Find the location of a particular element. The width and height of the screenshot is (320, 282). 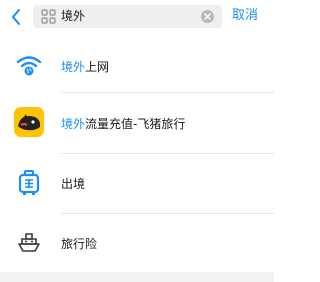

wifi-globe-icon is located at coordinates (29, 66).